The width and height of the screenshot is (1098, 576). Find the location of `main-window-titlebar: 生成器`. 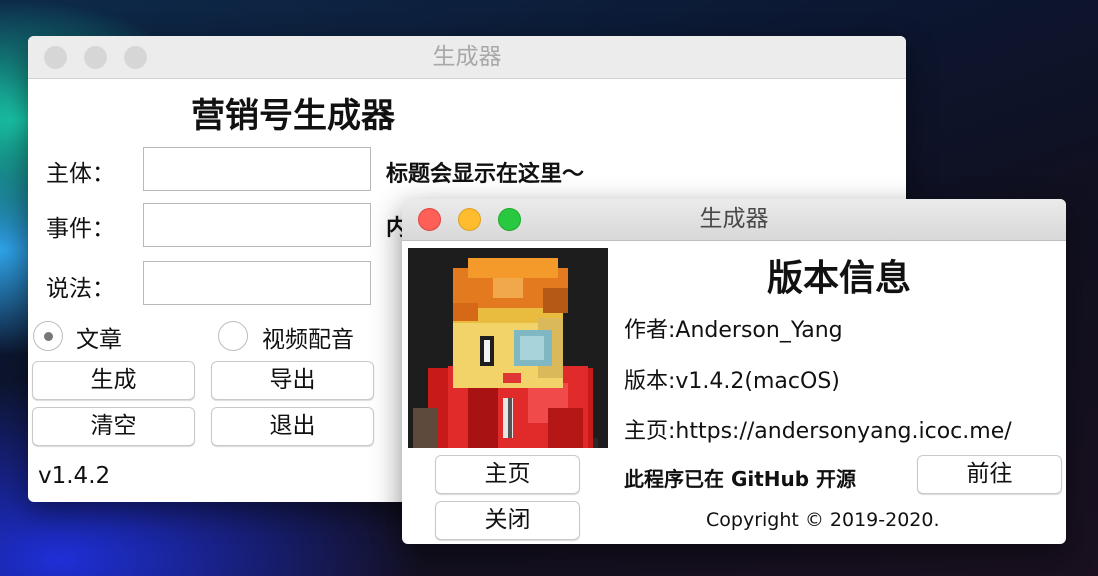

main-window-titlebar: 生成器 is located at coordinates (467, 57).